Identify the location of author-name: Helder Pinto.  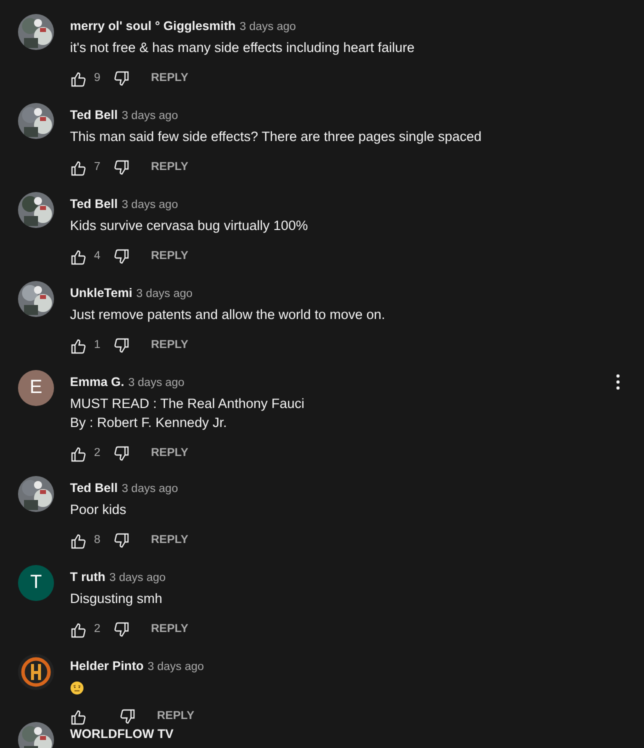
(107, 666).